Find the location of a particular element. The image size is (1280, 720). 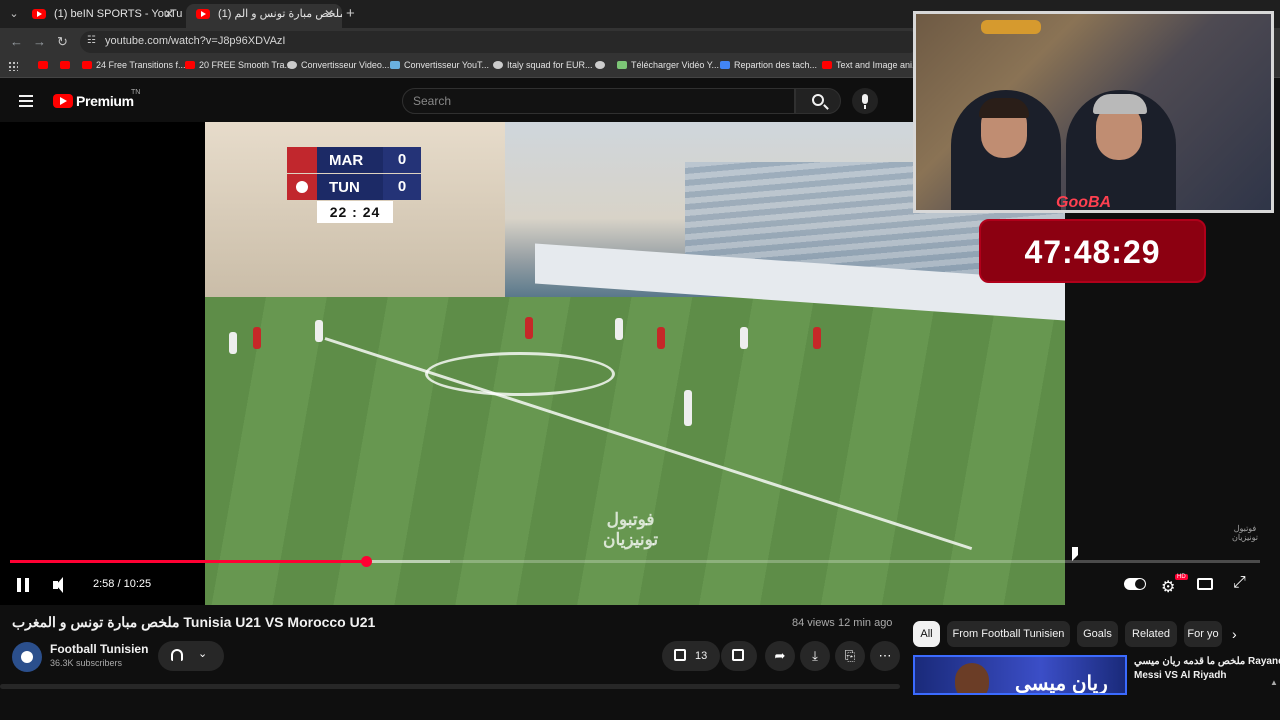

hd-badge: HD is located at coordinates (1181, 577).